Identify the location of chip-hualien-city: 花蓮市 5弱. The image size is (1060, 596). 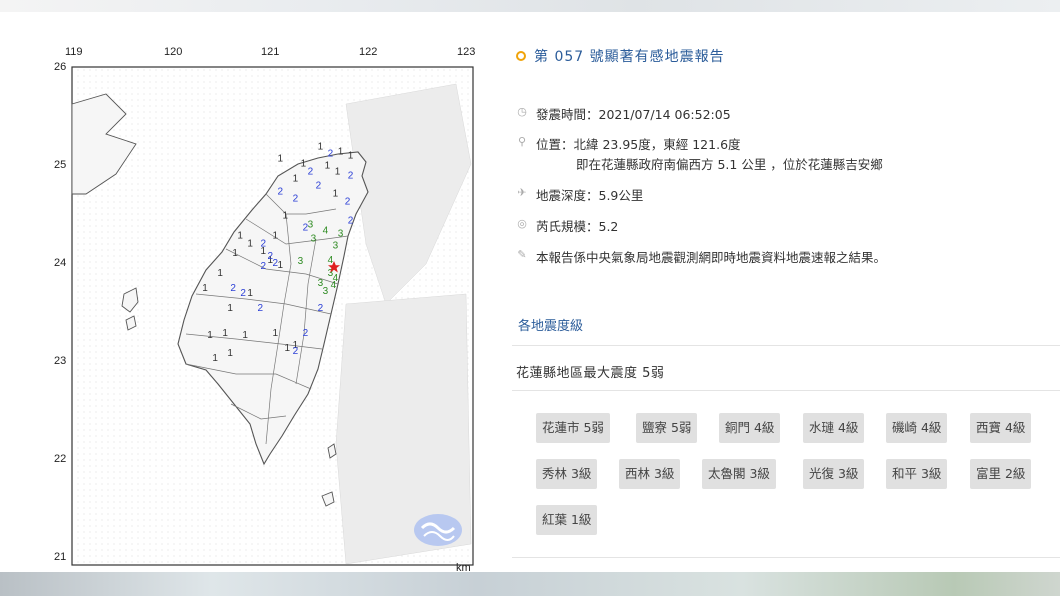
(573, 428).